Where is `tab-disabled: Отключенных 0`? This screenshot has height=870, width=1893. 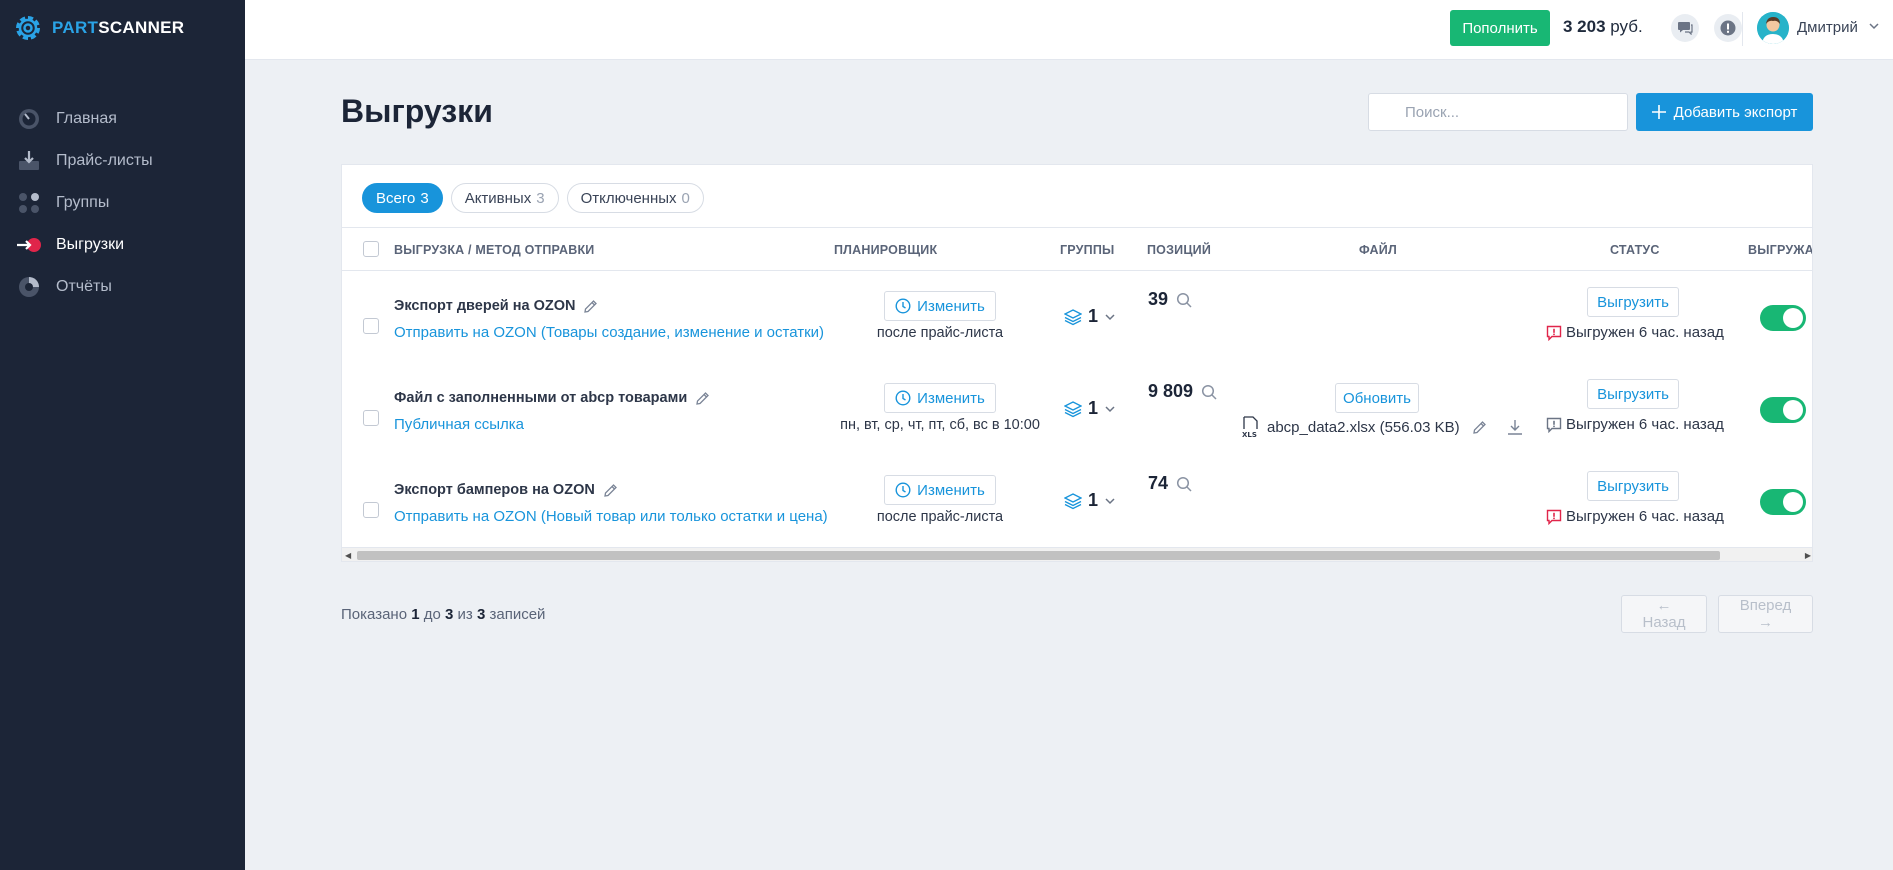 tab-disabled: Отключенных 0 is located at coordinates (635, 198).